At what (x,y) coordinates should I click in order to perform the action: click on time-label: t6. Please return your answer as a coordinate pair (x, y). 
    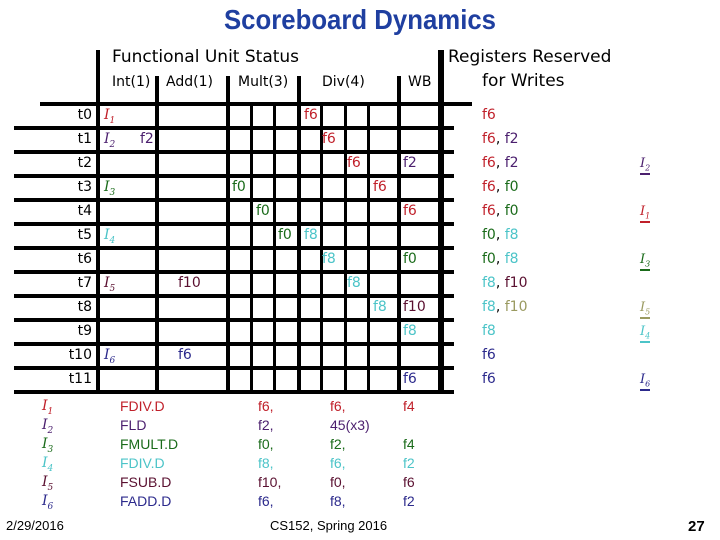
    Looking at the image, I should click on (84, 259).